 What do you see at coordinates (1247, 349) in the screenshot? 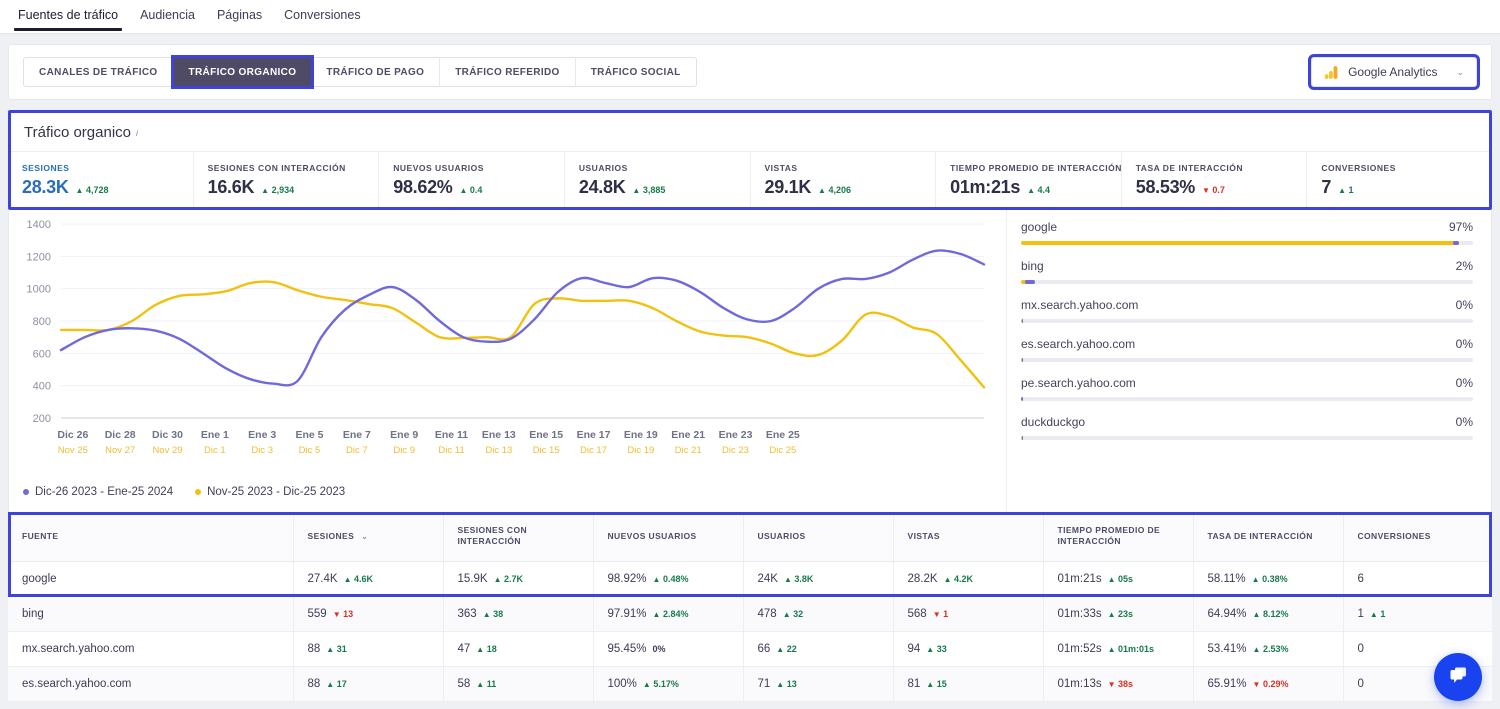
I see `source-bar-item: es.search.yahoo.com 0%` at bounding box center [1247, 349].